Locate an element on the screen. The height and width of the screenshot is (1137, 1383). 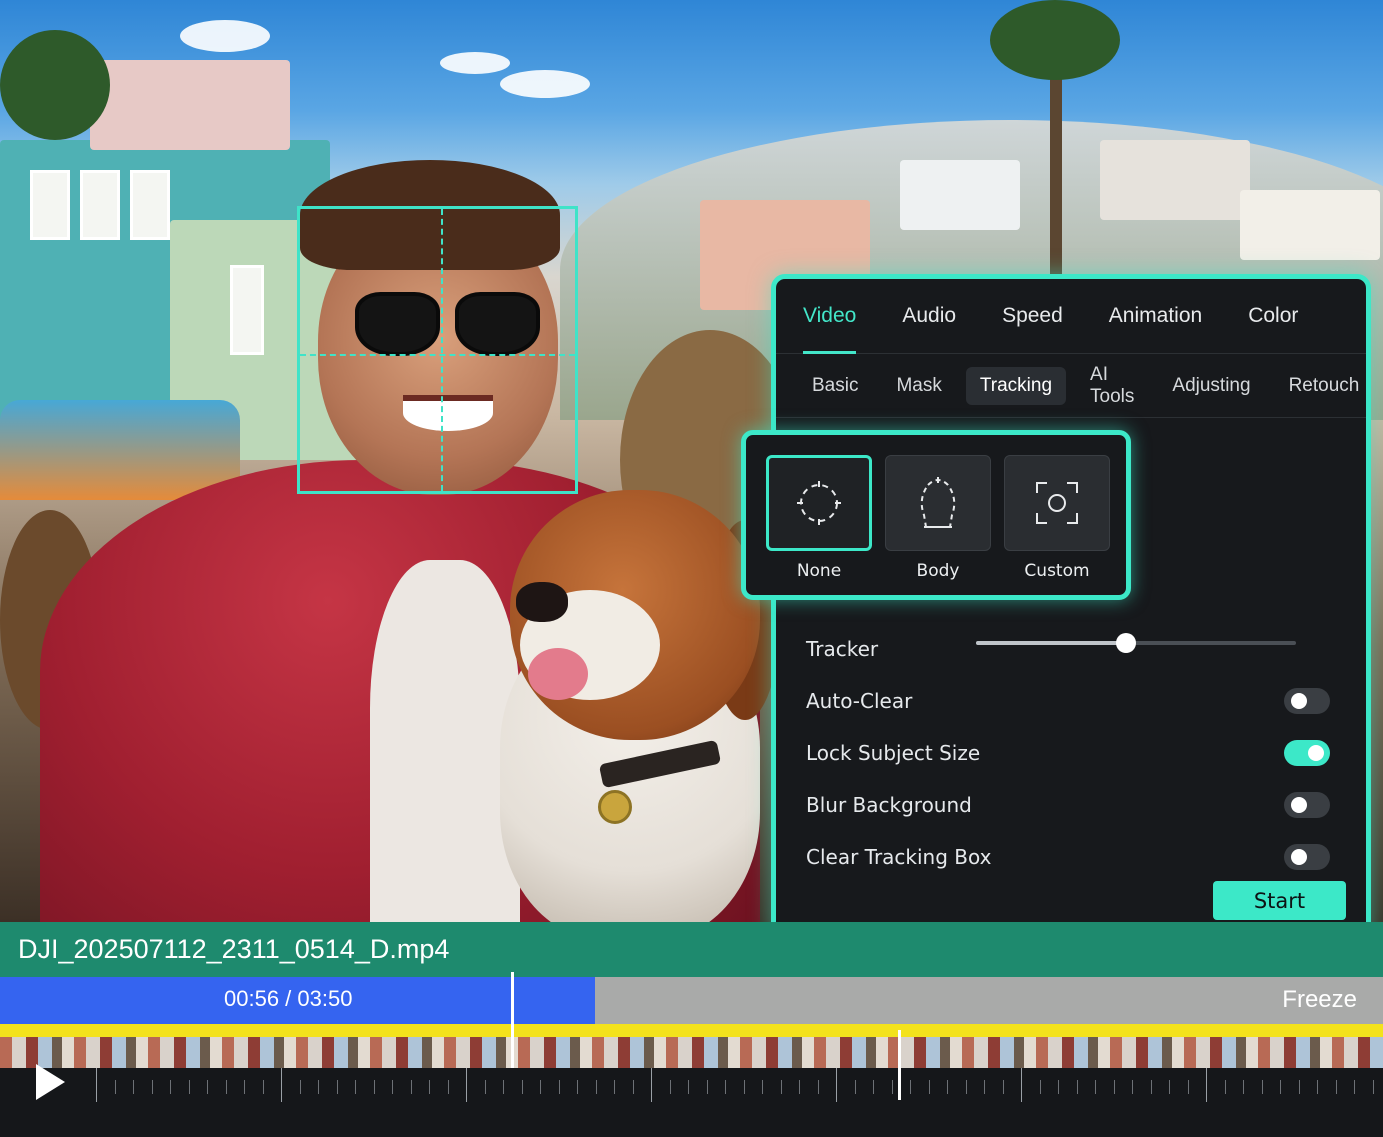
clear-tracking-box-toggle is located at coordinates (1307, 857).